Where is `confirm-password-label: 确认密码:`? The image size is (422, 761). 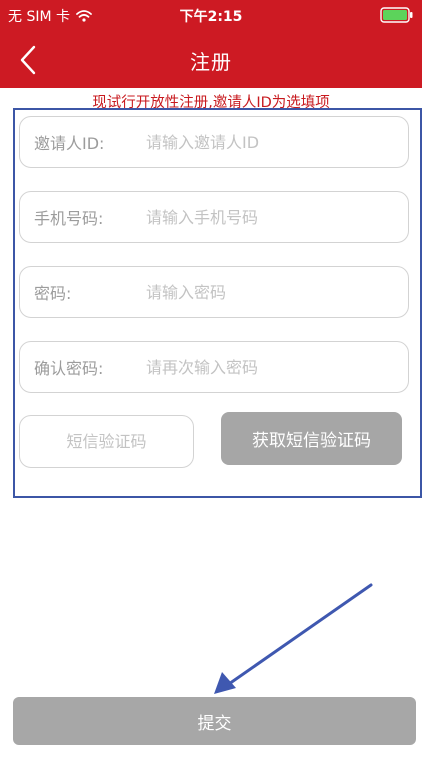 confirm-password-label: 确认密码: is located at coordinates (69, 368).